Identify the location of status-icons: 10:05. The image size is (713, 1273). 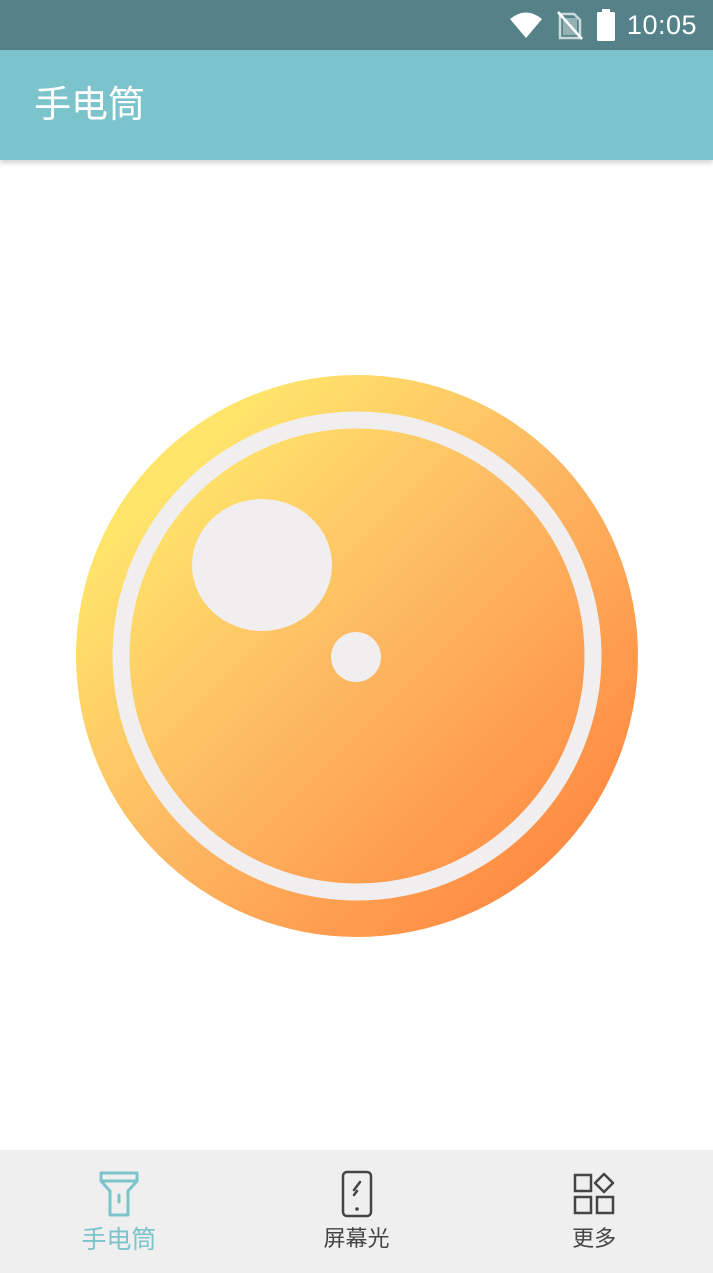
(603, 25).